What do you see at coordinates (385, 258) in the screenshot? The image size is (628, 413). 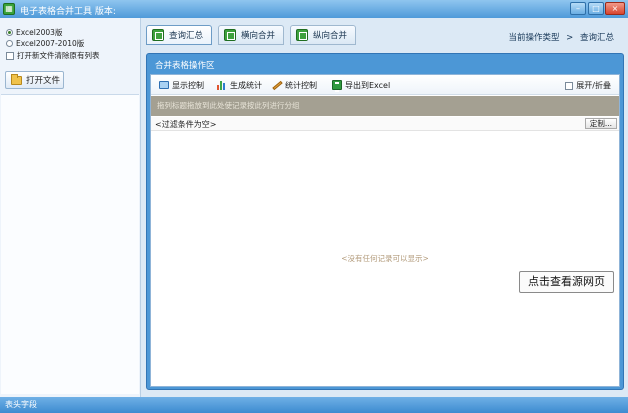 I see `empty-message: <没有任何记录可以显示>` at bounding box center [385, 258].